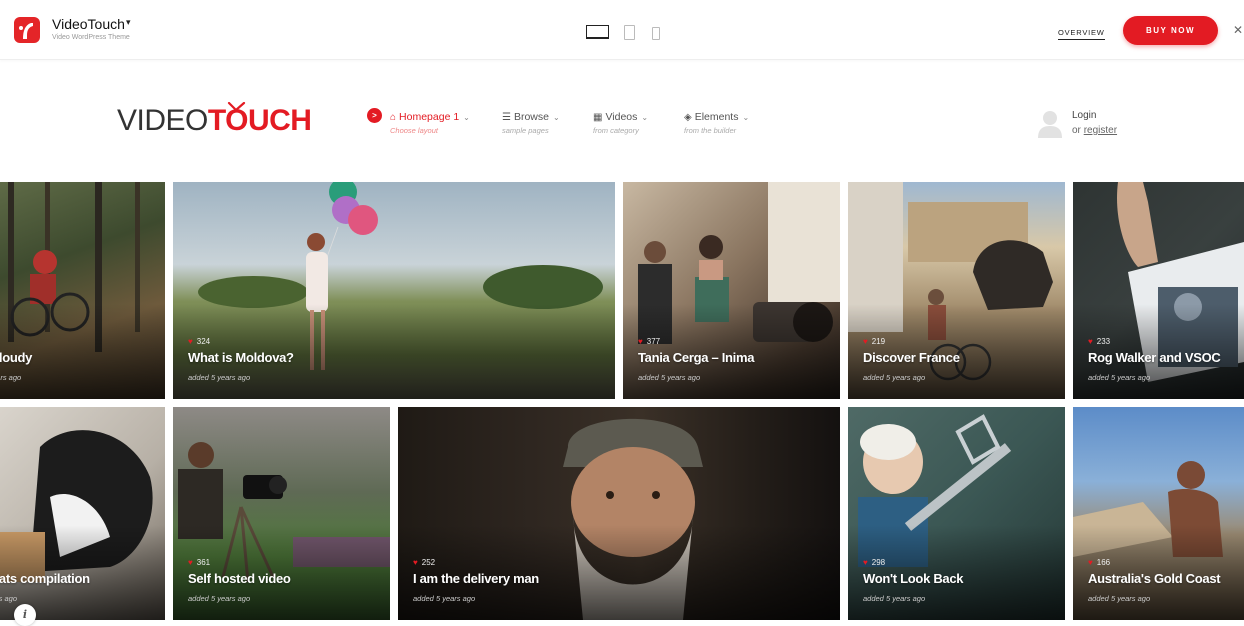 Image resolution: width=1244 pixels, height=626 pixels. I want to click on nav-homepage: ⌂ Homepage 1 ⌄ Choose layout, so click(430, 123).